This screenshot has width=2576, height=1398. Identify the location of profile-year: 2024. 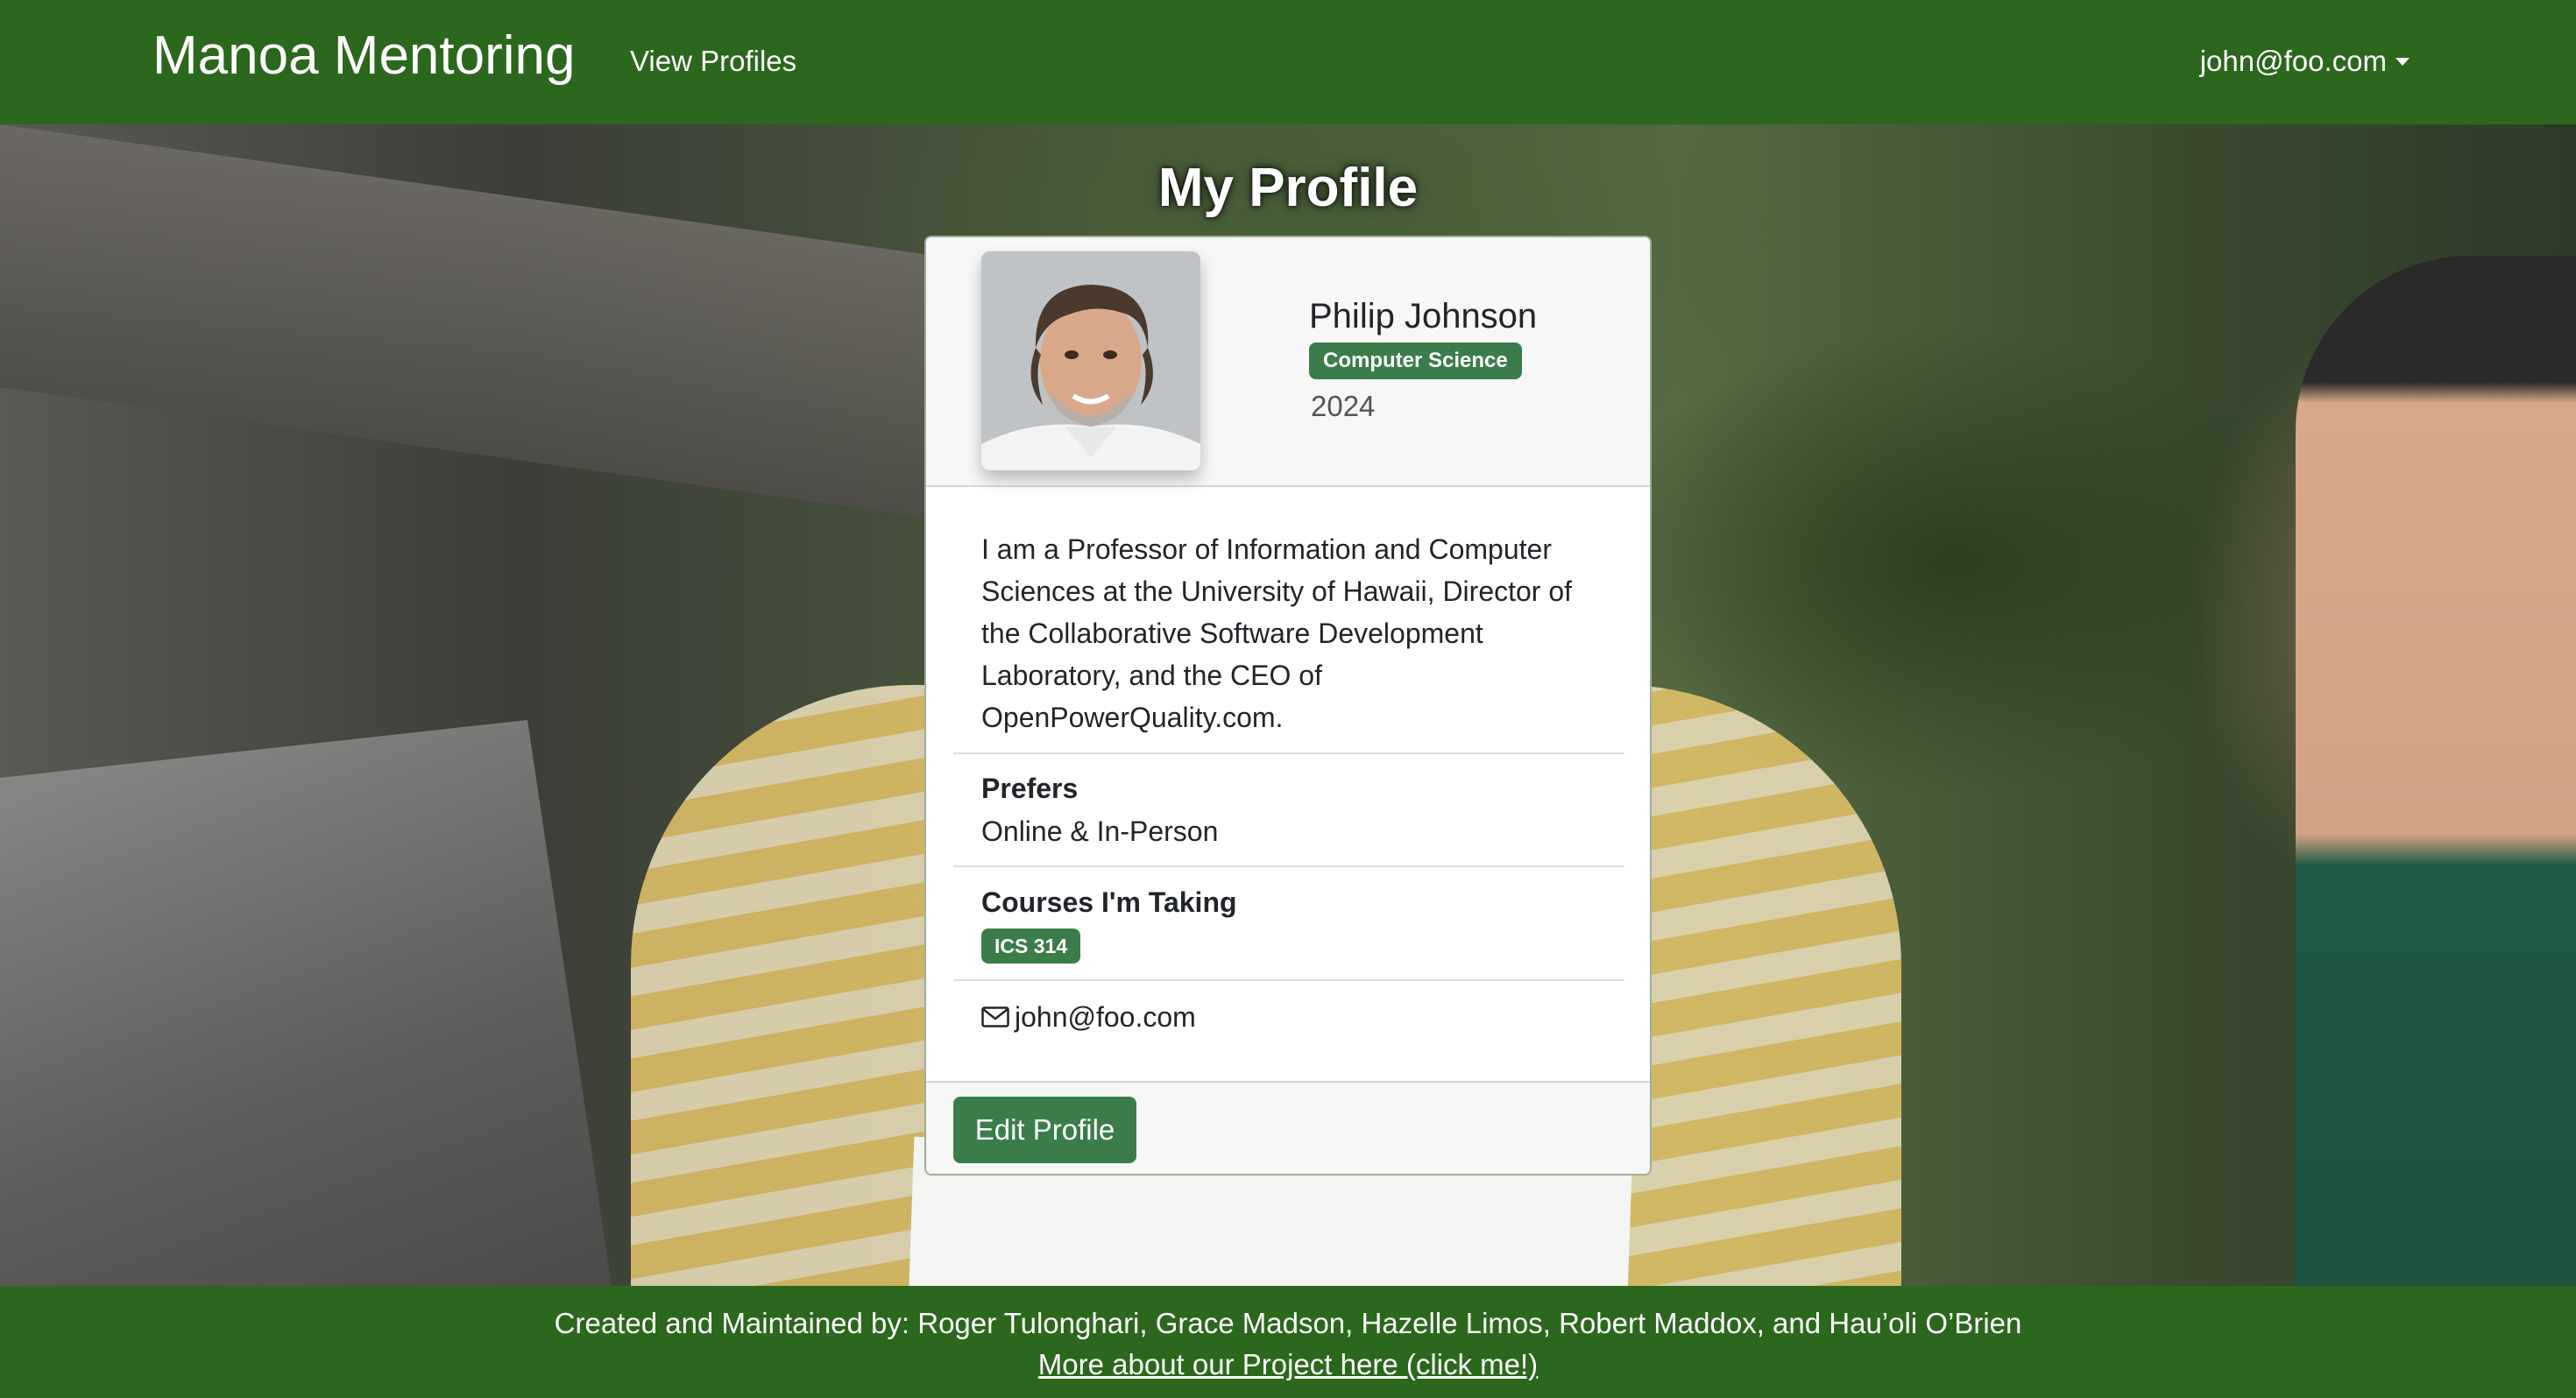
(1343, 406).